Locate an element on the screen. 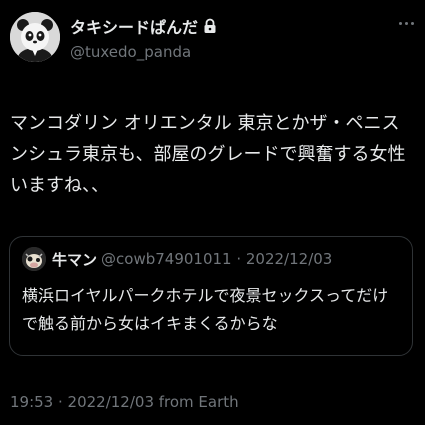 The height and width of the screenshot is (425, 425). author-handle: @tuxedo_panda is located at coordinates (130, 52).